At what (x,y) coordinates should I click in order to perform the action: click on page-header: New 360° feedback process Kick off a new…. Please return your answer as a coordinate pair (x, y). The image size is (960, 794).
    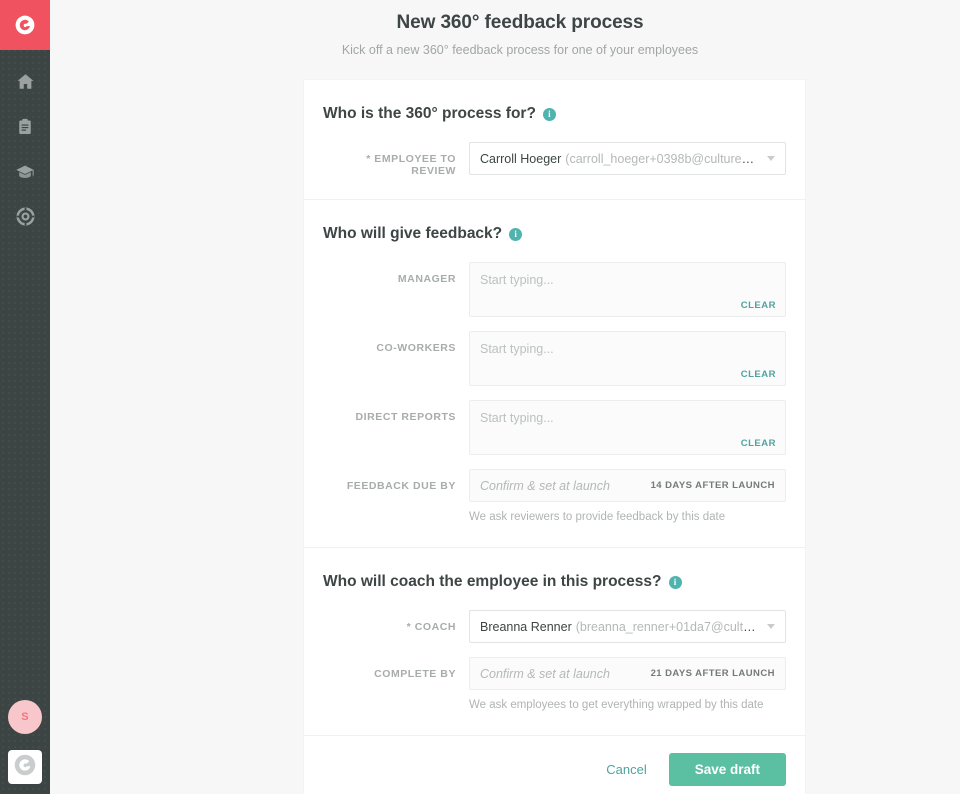
    Looking at the image, I should click on (505, 29).